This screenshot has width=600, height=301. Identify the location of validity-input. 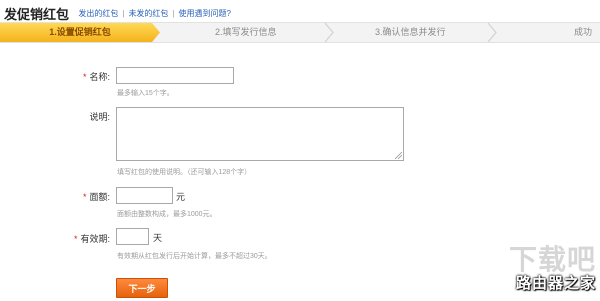
(132, 236).